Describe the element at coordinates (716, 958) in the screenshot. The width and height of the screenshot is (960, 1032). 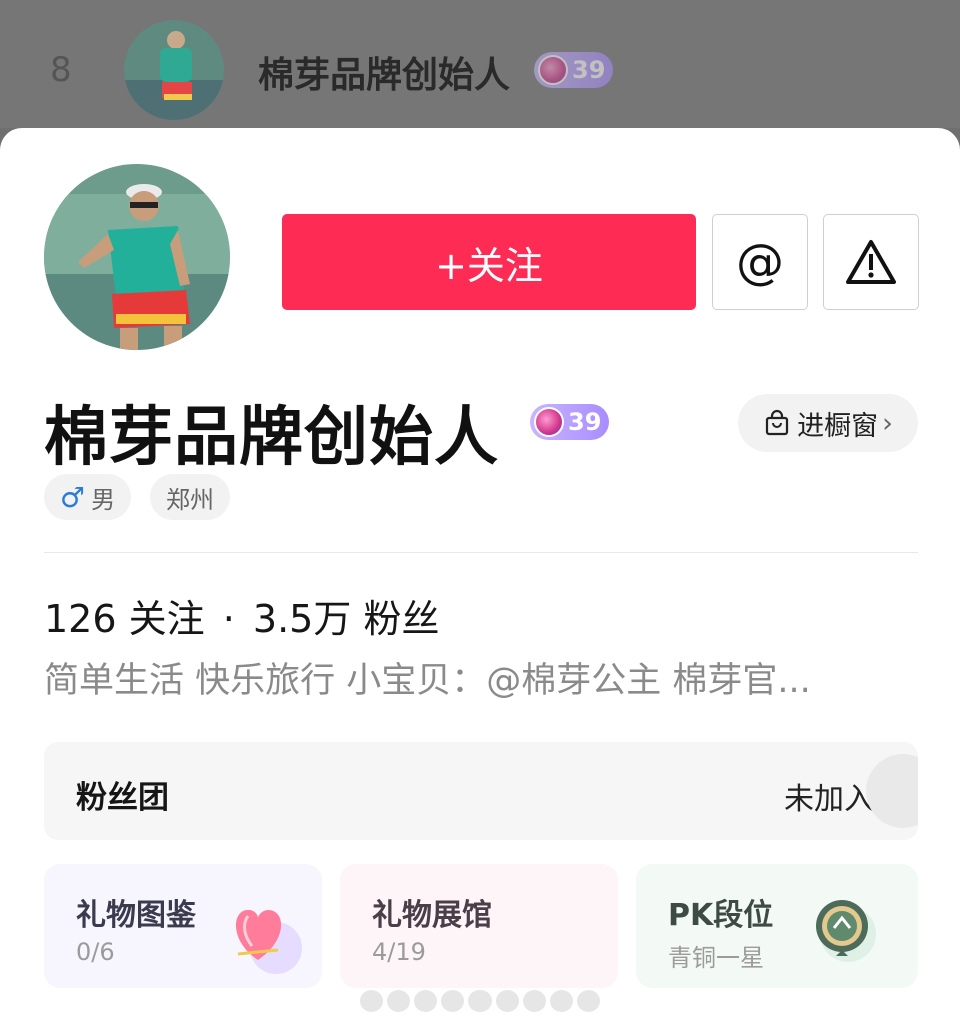
I see `card-subtitle: 青铜一星` at that location.